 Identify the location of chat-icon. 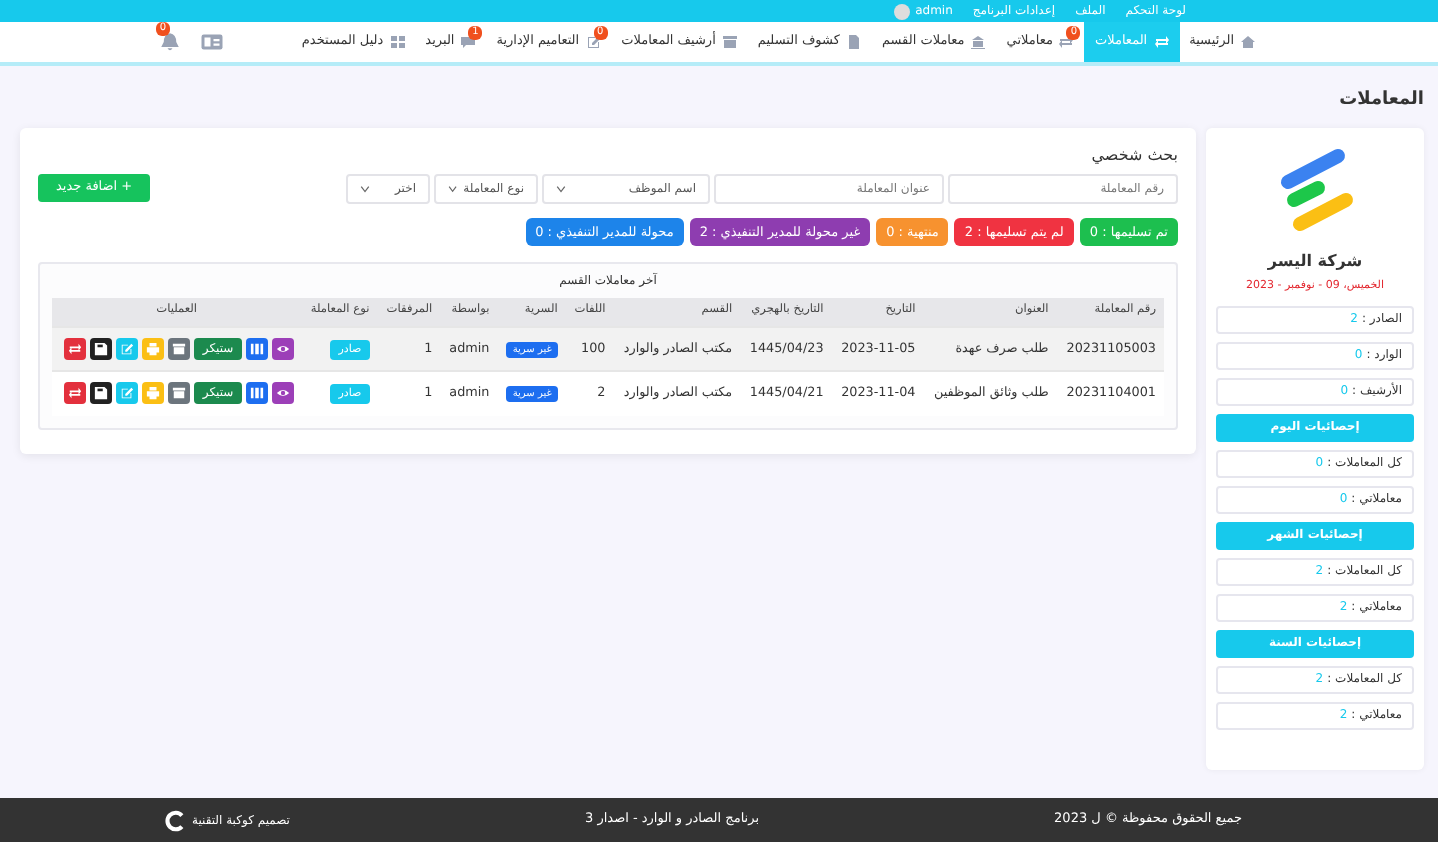
(468, 42).